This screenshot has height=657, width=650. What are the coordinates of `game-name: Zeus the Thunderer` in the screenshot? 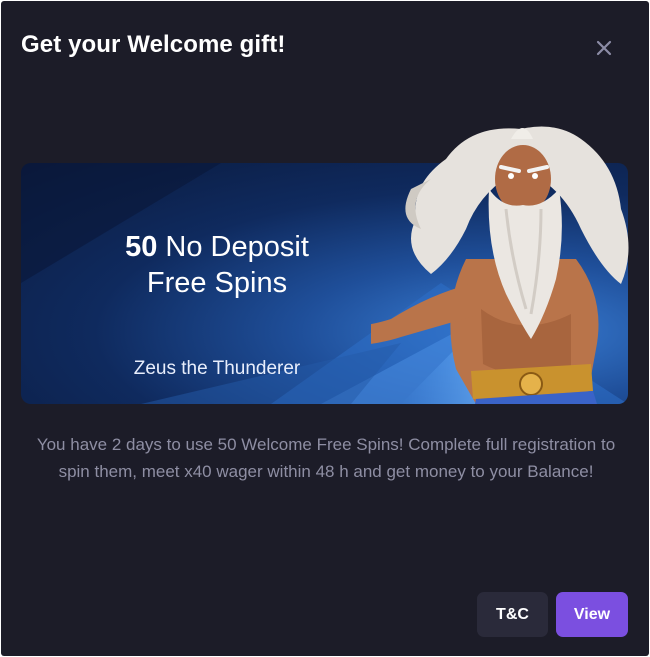 It's located at (217, 368).